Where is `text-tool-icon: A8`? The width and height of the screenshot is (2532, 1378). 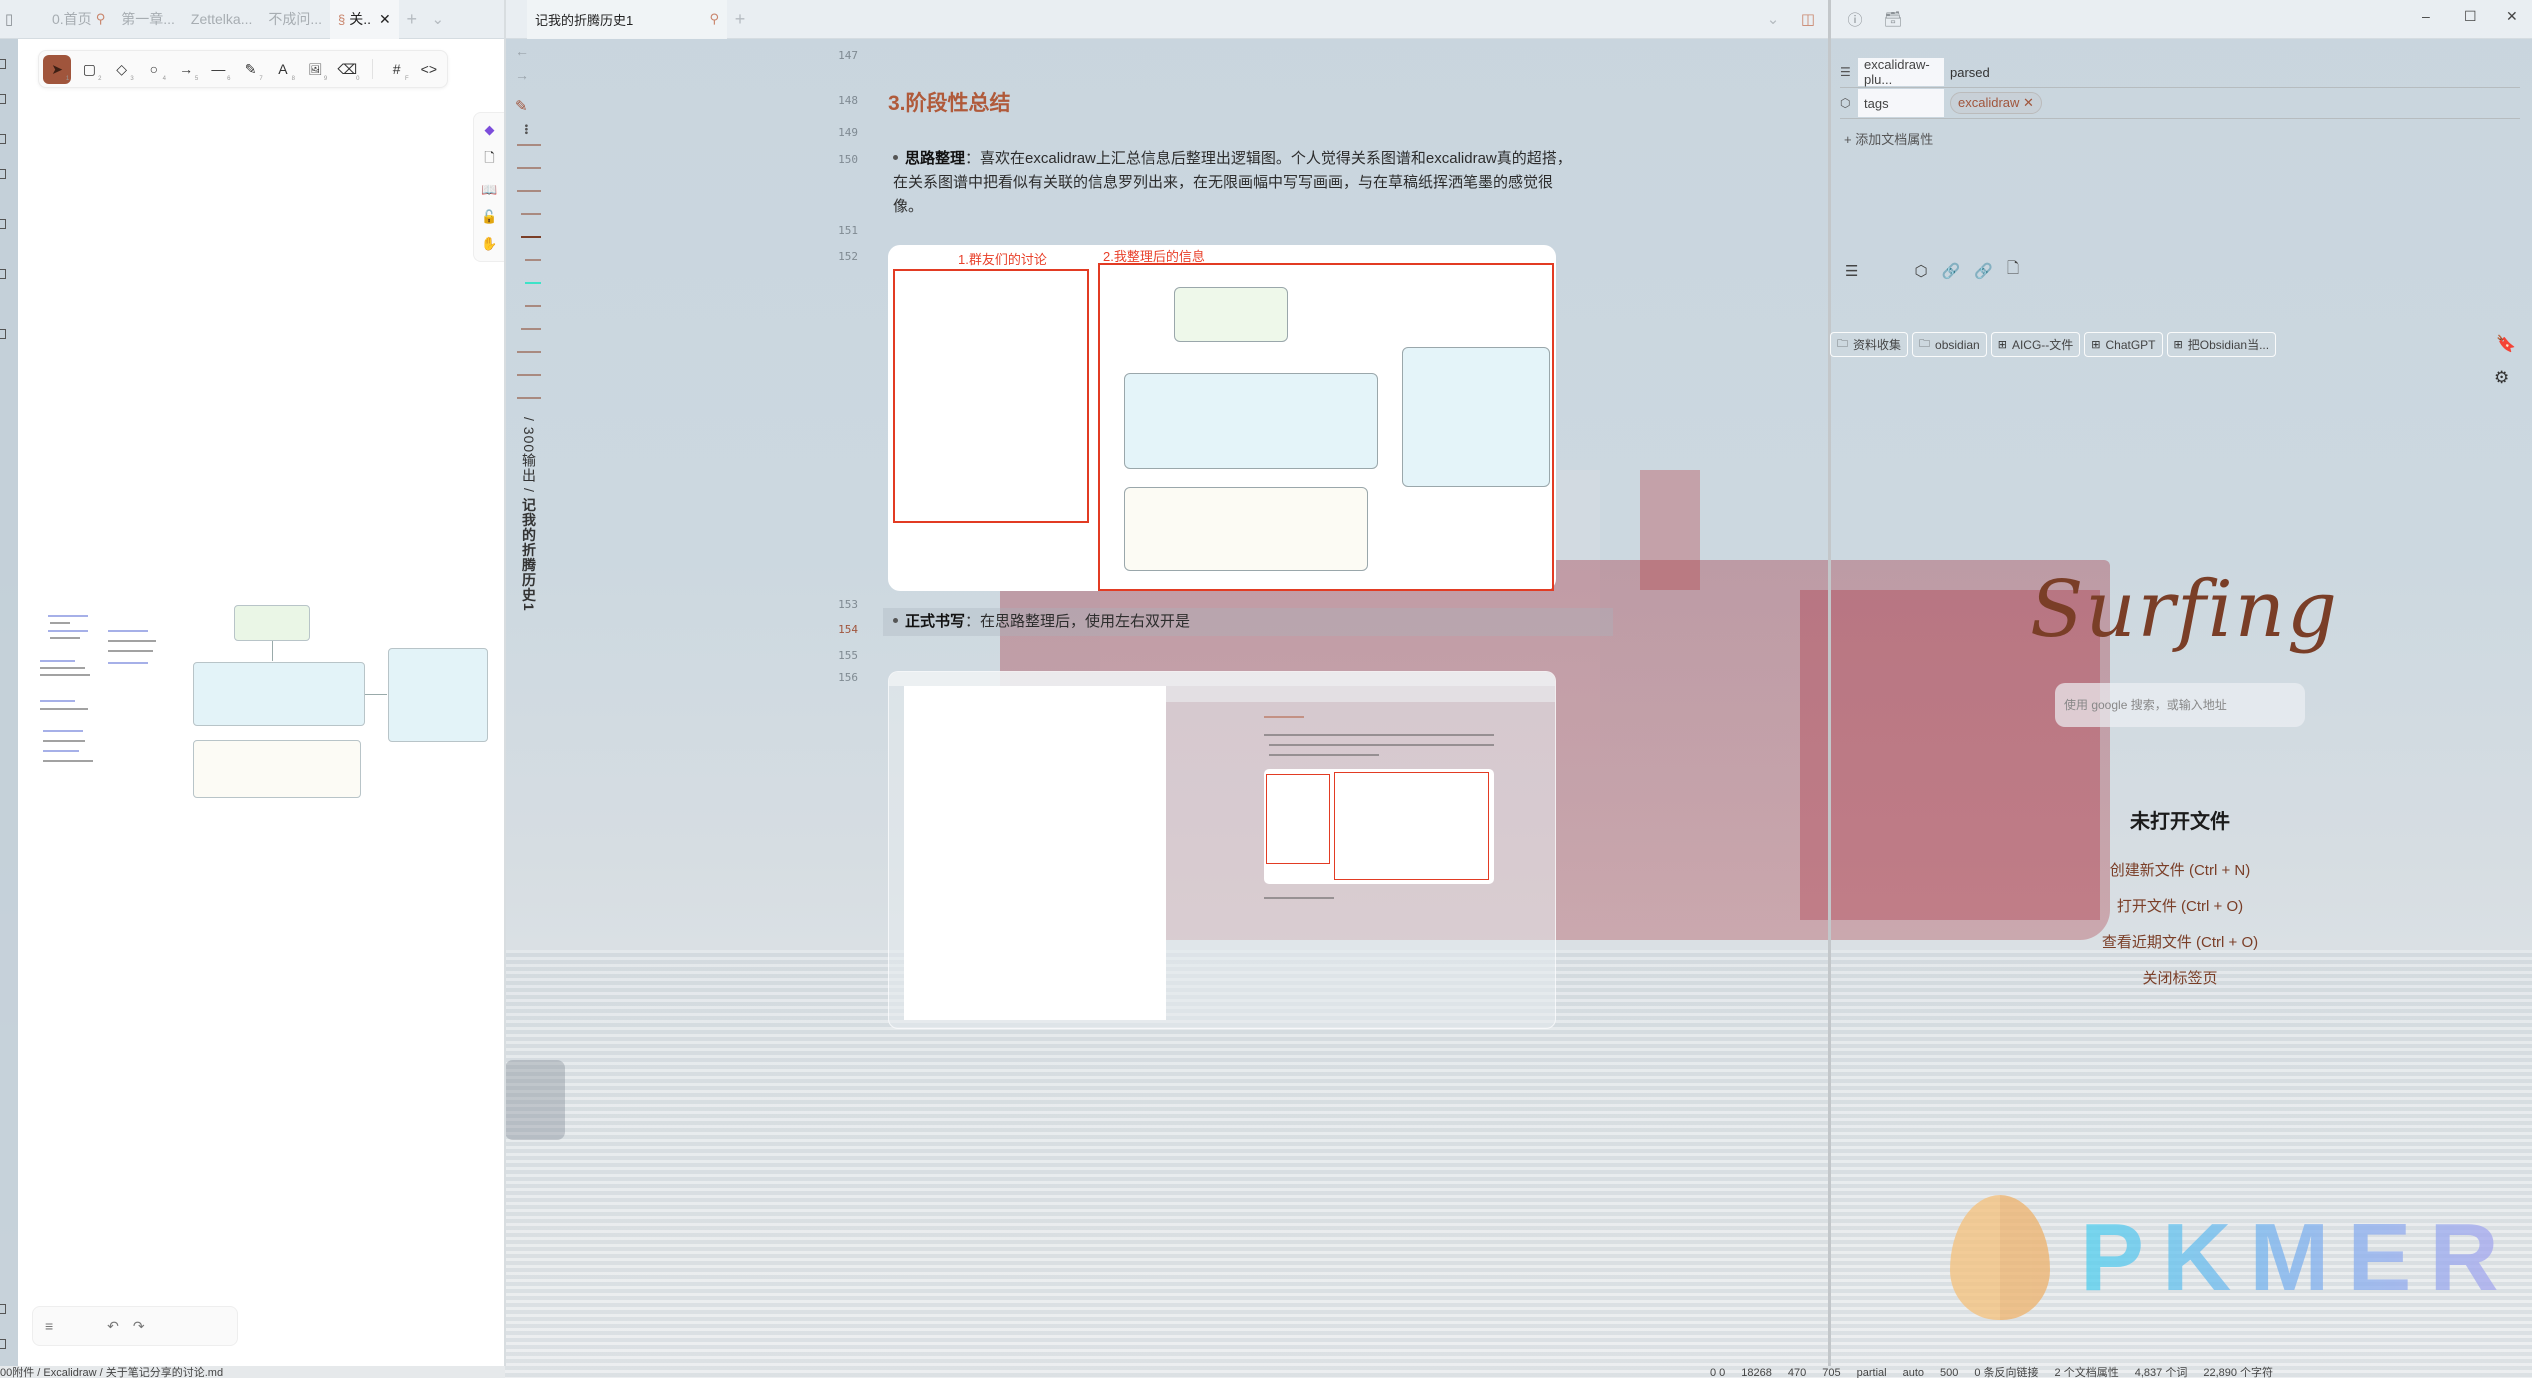 text-tool-icon: A8 is located at coordinates (283, 69).